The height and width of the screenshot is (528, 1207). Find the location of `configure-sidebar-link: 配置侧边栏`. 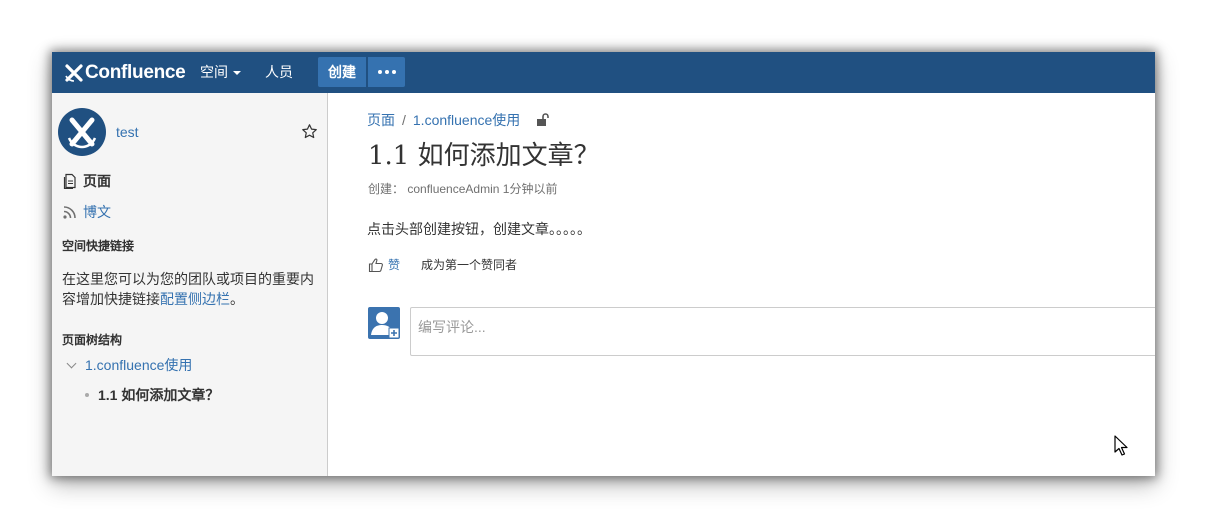

configure-sidebar-link: 配置侧边栏 is located at coordinates (195, 299).